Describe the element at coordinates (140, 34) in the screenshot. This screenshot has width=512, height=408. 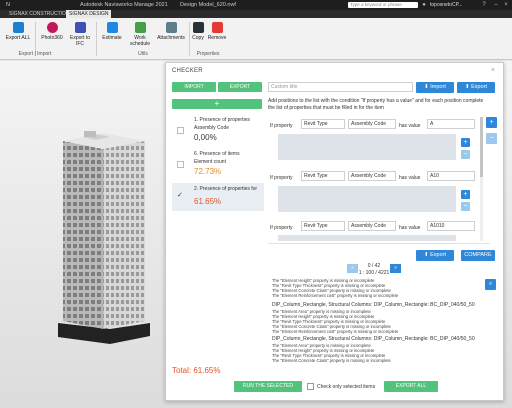
I see `work-schedule-button: Work schedule` at that location.